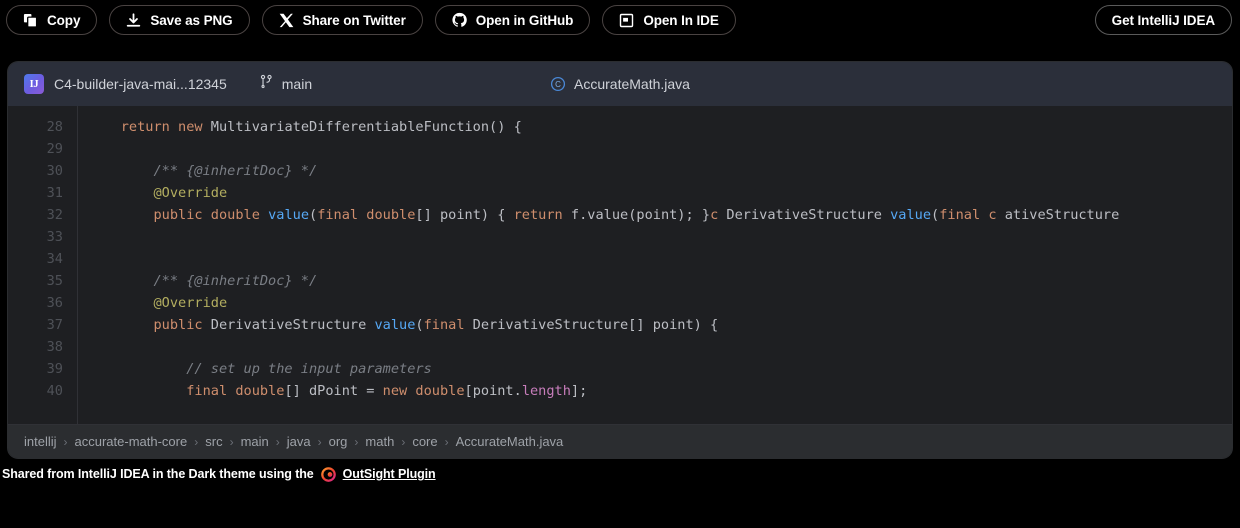 The width and height of the screenshot is (1240, 528). What do you see at coordinates (54, 259) in the screenshot?
I see `line-number: 34` at bounding box center [54, 259].